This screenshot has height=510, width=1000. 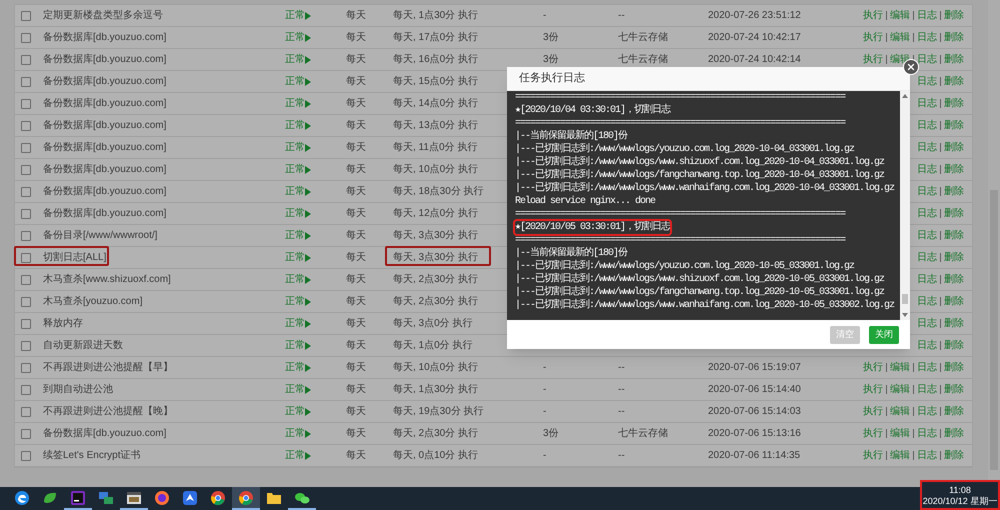 I want to click on table-cell: 3份, so click(x=551, y=37).